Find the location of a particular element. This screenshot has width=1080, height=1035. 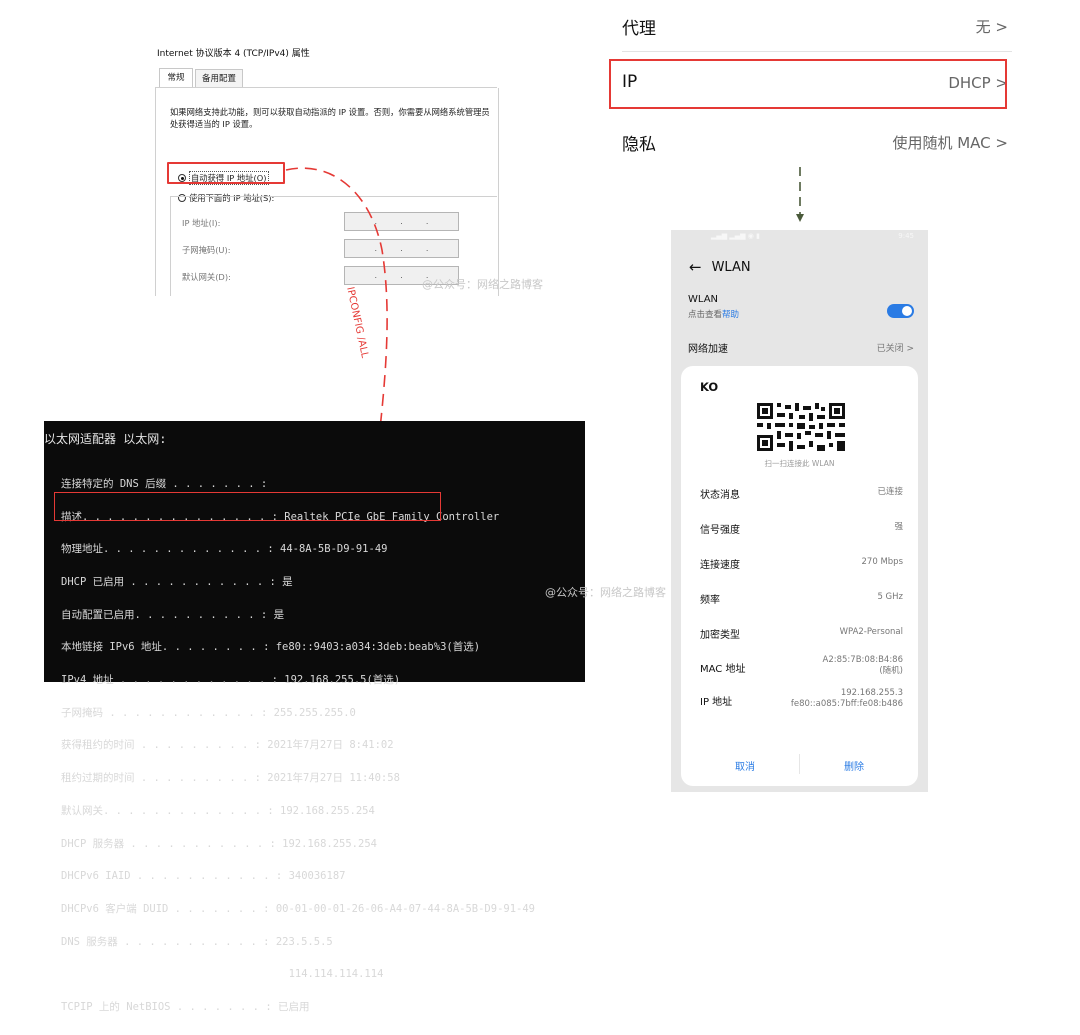

highlight-ip-dhcp is located at coordinates (808, 84).